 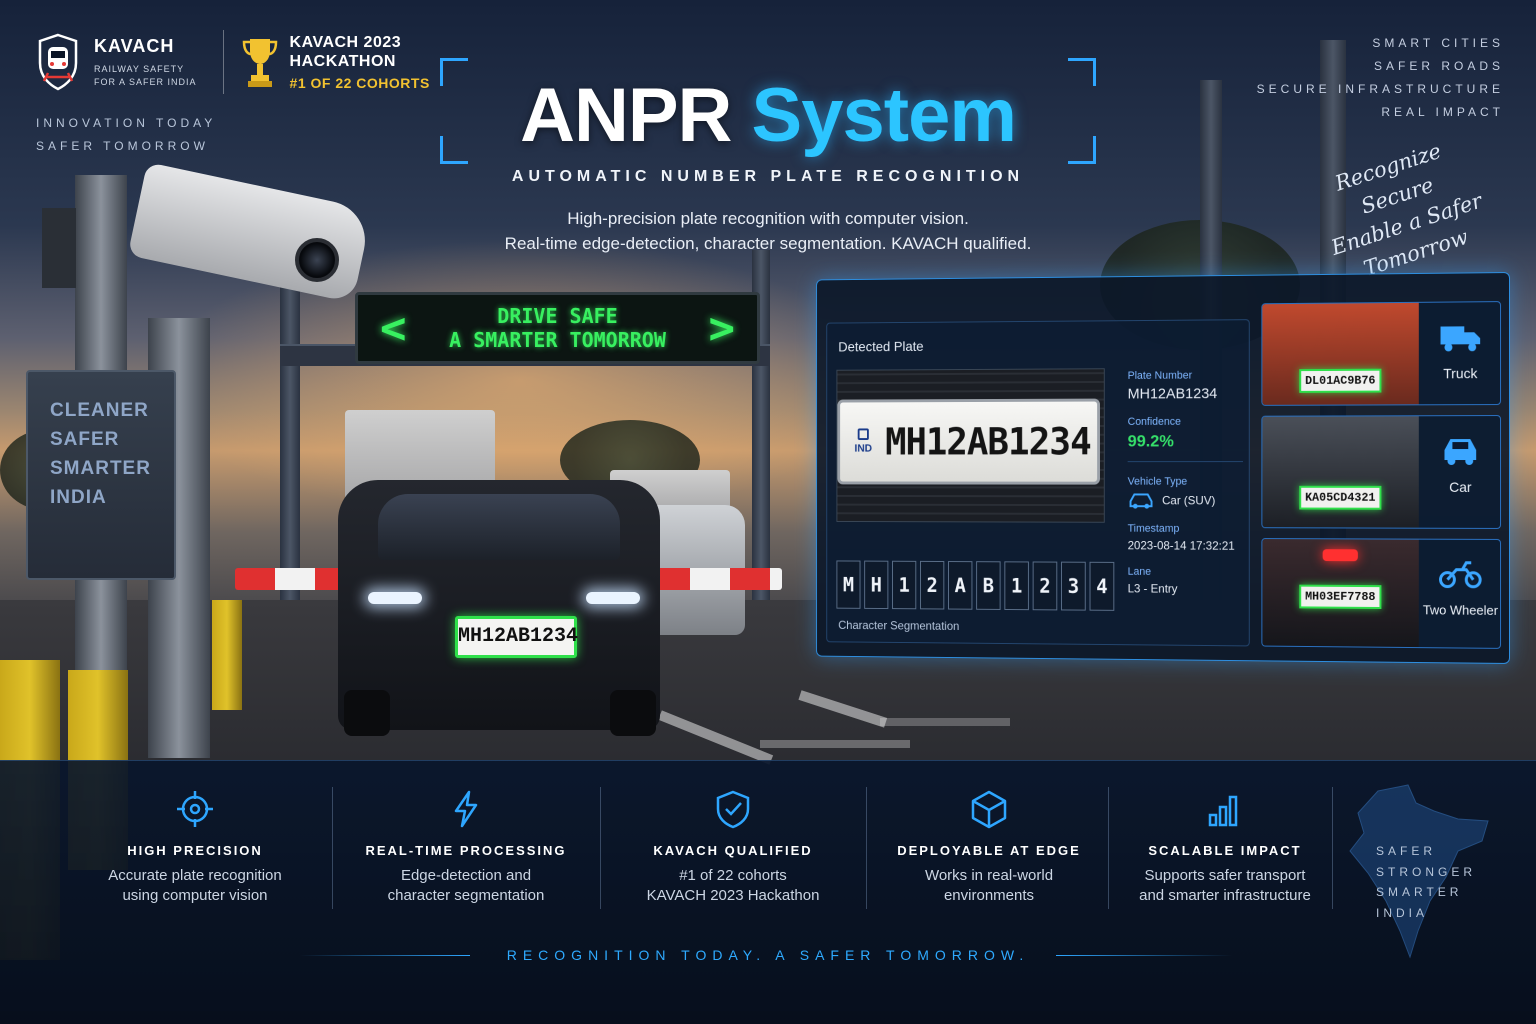 What do you see at coordinates (195, 809) in the screenshot?
I see `crosshair-icon` at bounding box center [195, 809].